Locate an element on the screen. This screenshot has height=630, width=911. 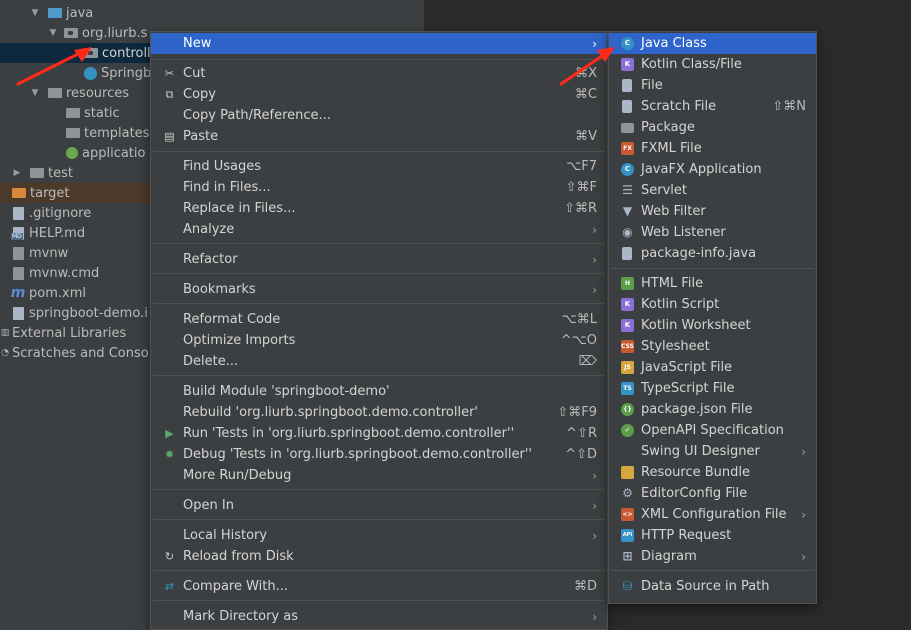
api-icon: API is located at coordinates (627, 535).